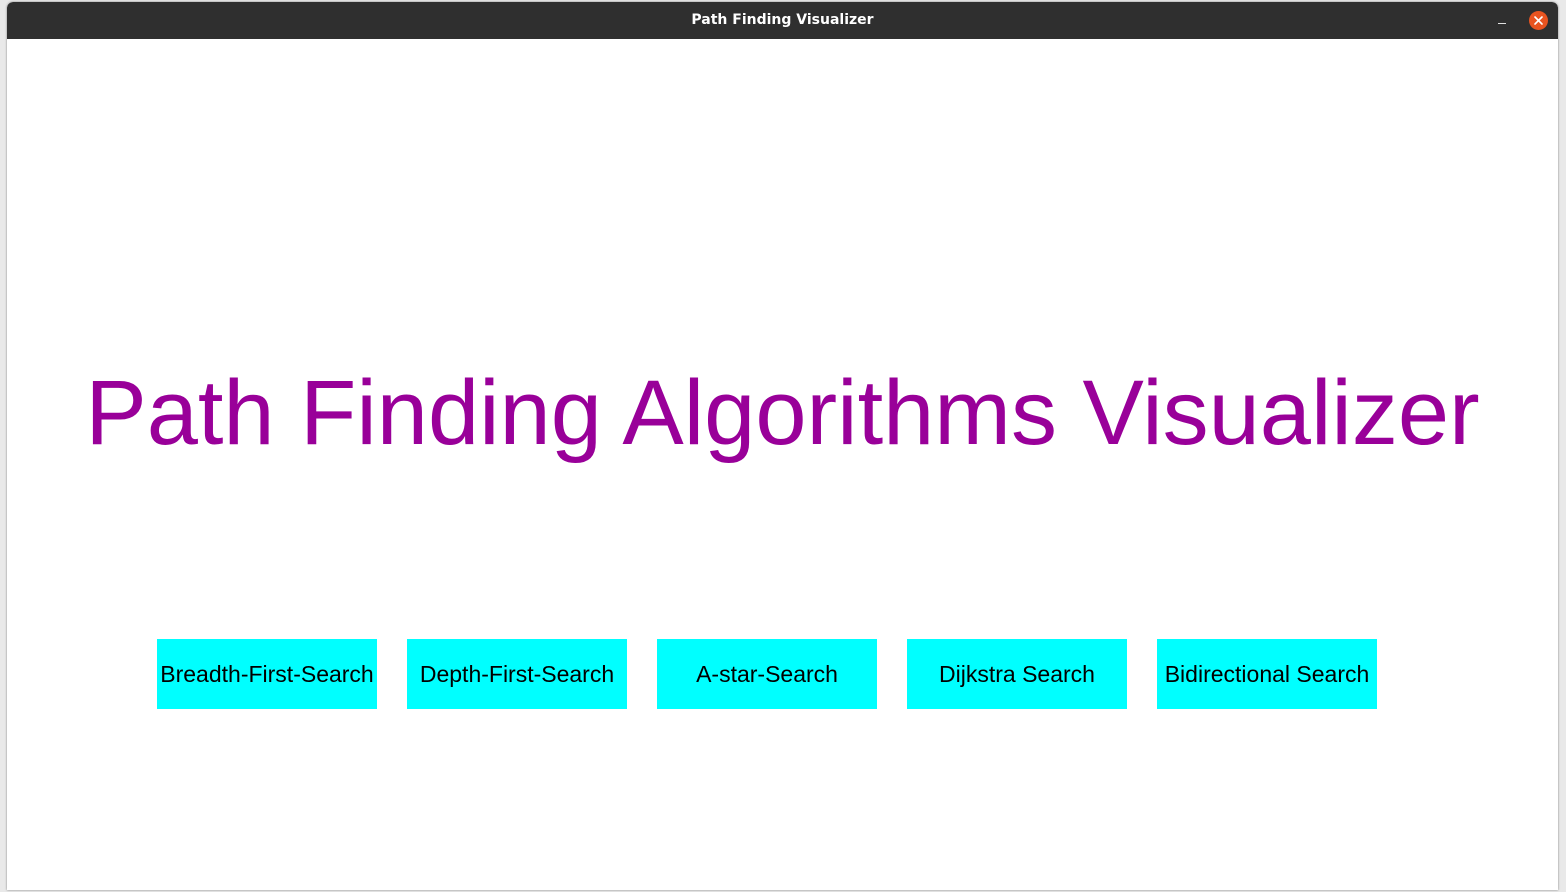 The height and width of the screenshot is (892, 1566). Describe the element at coordinates (767, 674) in the screenshot. I see `a-star-search-button: A-star-Search` at that location.